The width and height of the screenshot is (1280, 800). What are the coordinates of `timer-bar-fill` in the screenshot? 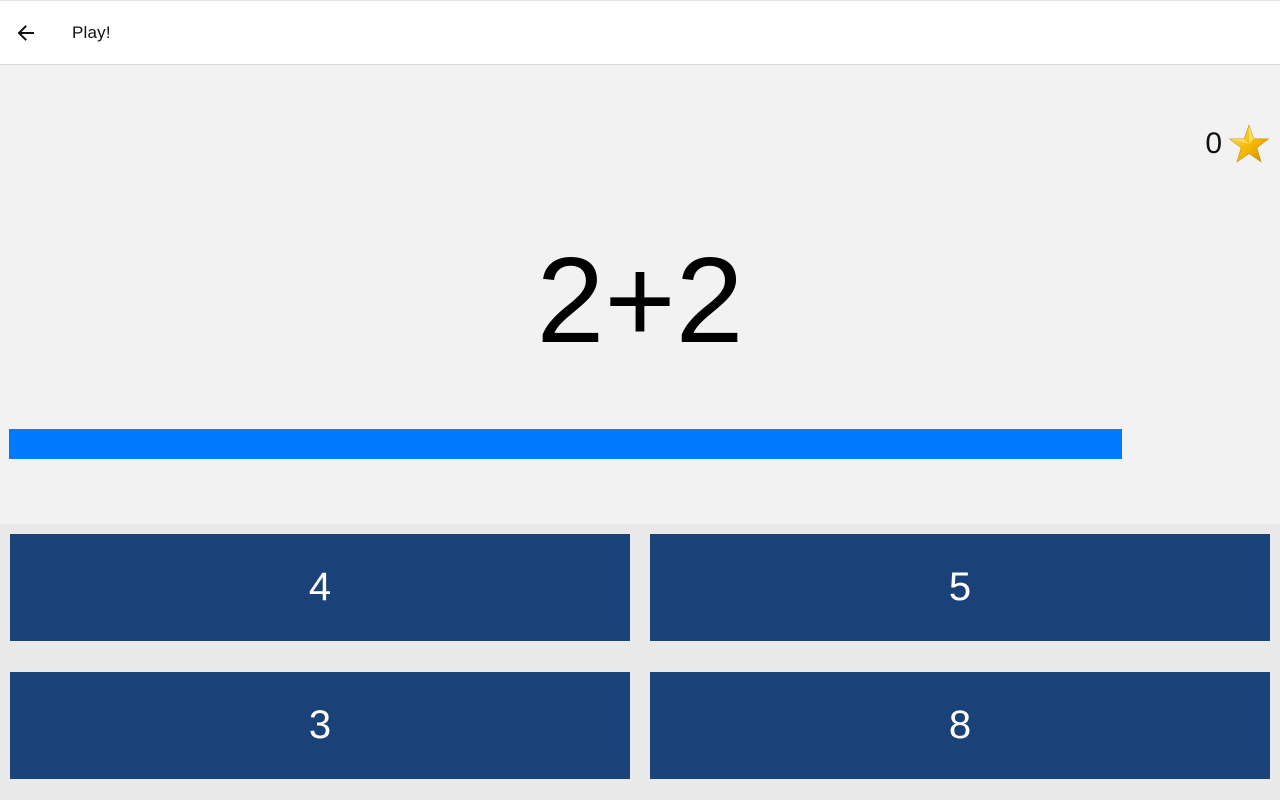 It's located at (566, 444).